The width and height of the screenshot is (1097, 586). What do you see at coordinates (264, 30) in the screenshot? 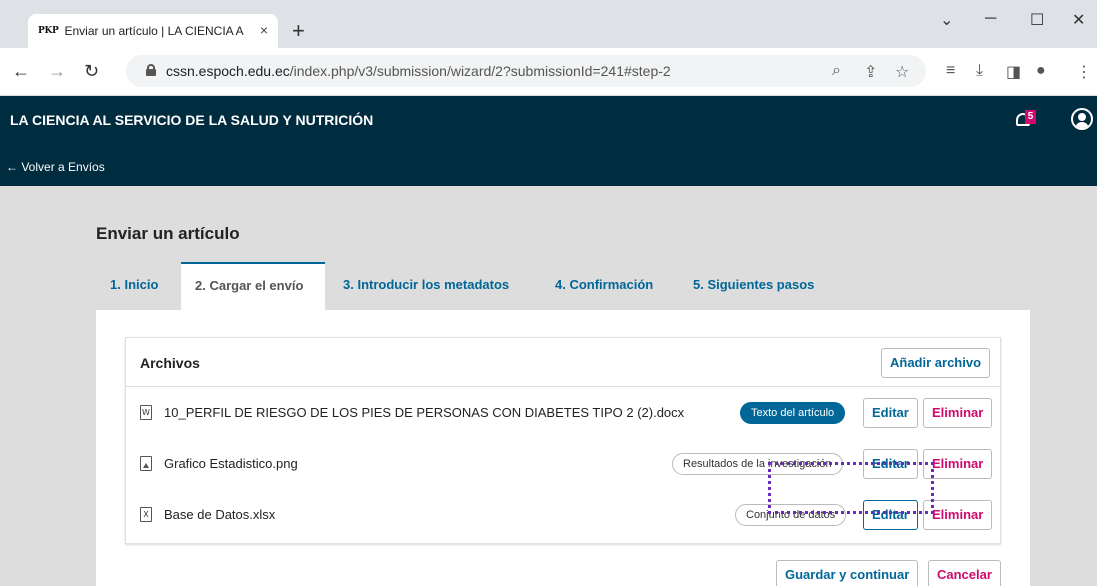
I see `tab-close-icon: ×` at bounding box center [264, 30].